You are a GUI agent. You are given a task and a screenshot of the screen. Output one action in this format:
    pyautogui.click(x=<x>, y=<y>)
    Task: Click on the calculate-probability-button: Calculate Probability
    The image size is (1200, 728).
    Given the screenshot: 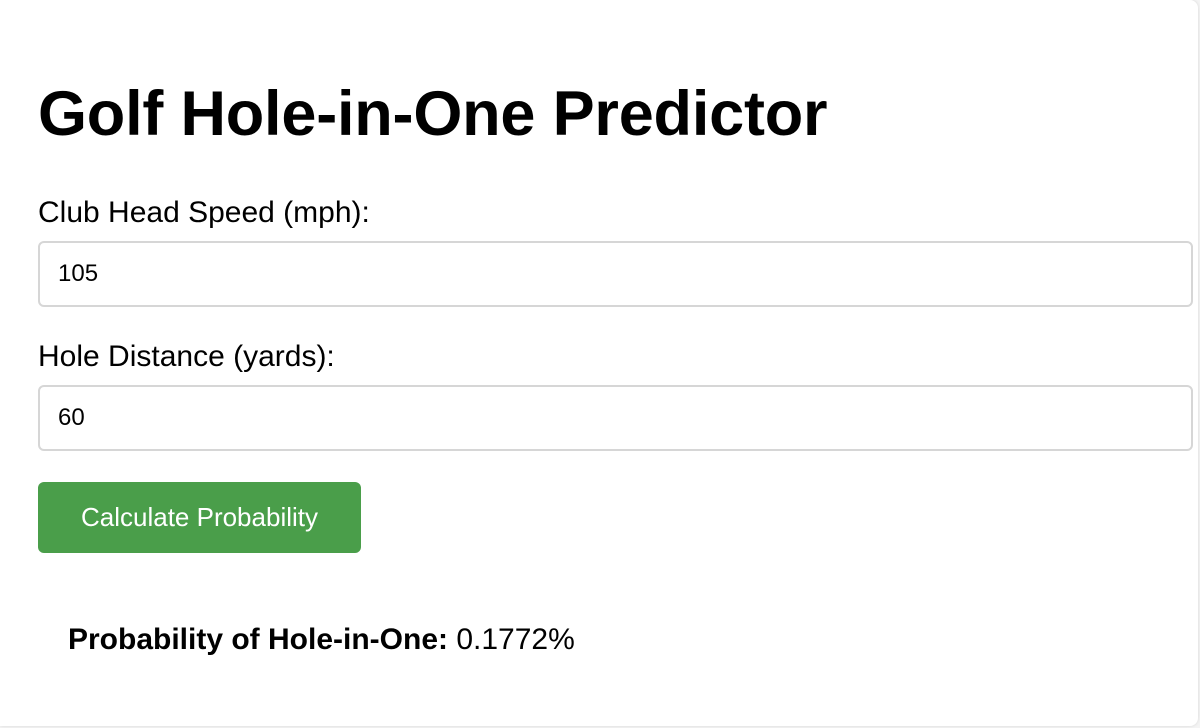 What is the action you would take?
    pyautogui.click(x=199, y=517)
    